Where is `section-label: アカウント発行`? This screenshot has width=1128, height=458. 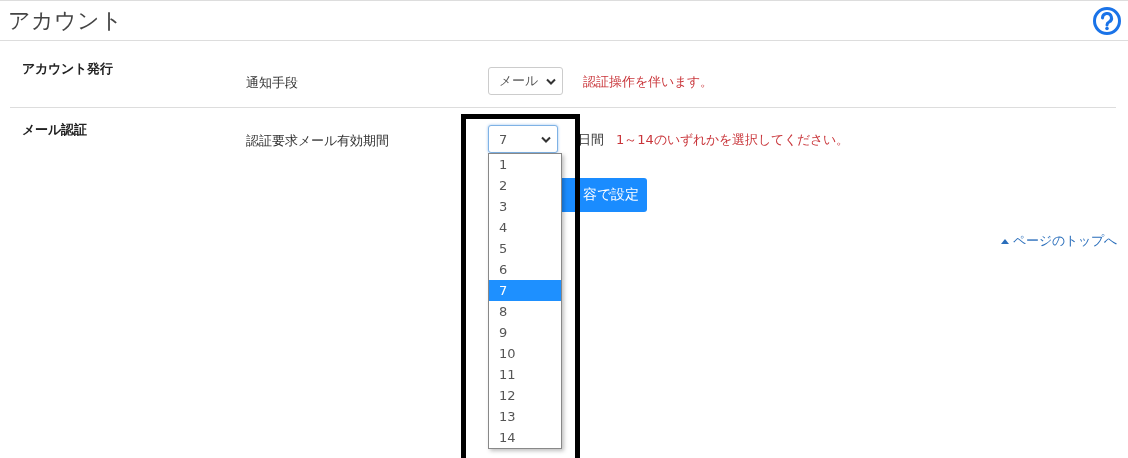
section-label: アカウント発行 is located at coordinates (68, 69).